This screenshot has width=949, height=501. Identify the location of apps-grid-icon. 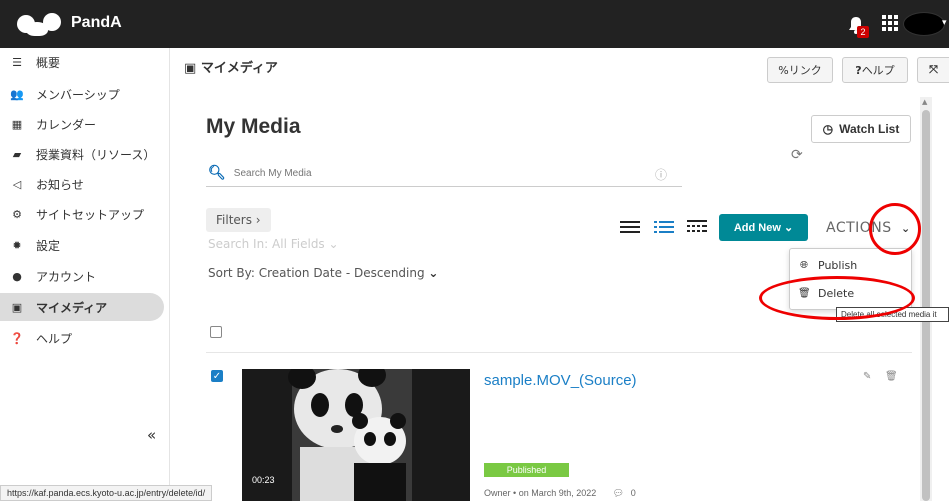
(890, 23).